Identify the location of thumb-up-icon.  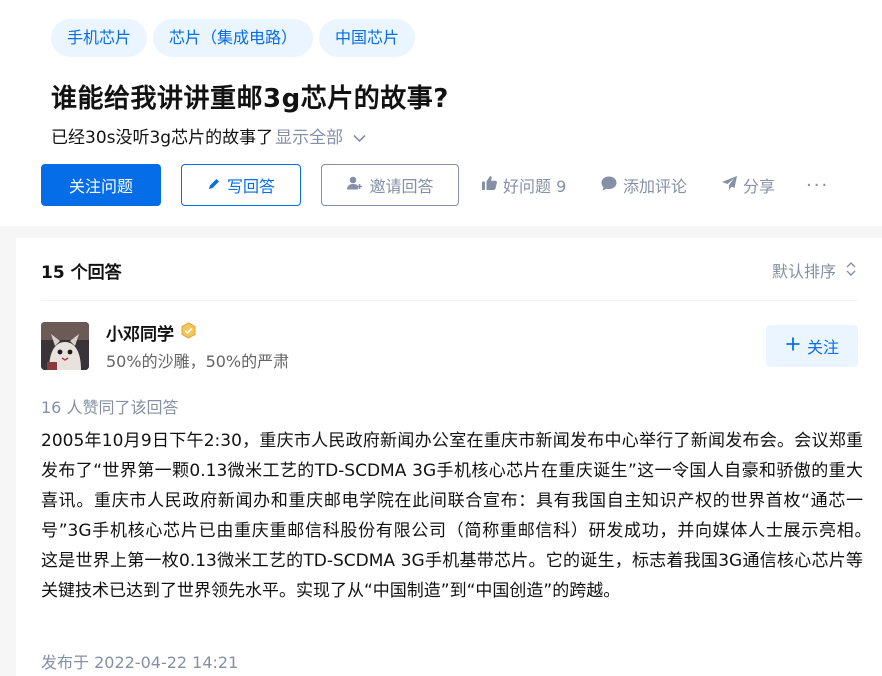
(492, 185).